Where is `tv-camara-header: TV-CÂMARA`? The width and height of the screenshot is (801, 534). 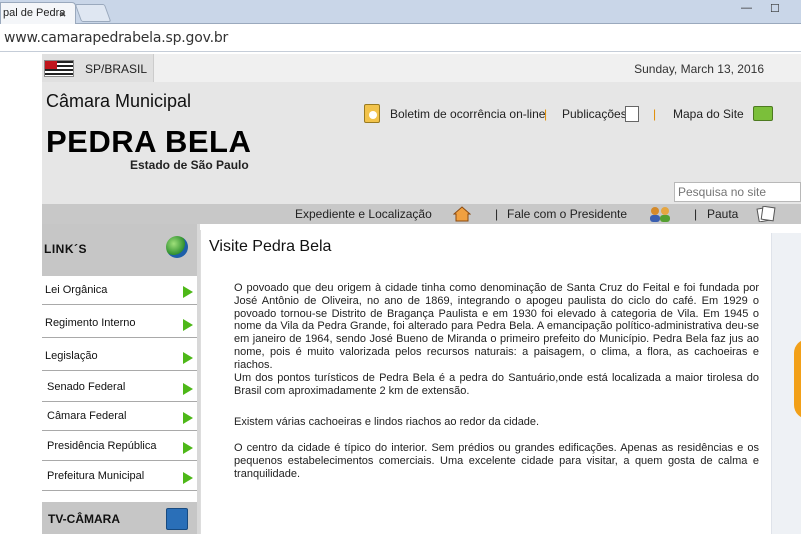 tv-camara-header: TV-CÂMARA is located at coordinates (119, 518).